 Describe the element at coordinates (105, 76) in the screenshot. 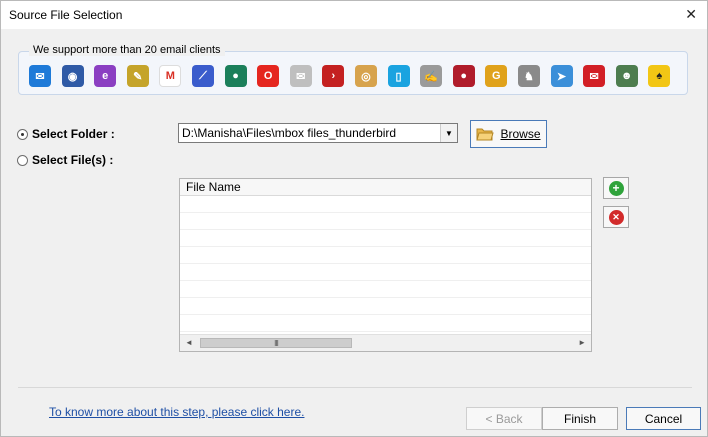

I see `eudora-icon: e` at that location.